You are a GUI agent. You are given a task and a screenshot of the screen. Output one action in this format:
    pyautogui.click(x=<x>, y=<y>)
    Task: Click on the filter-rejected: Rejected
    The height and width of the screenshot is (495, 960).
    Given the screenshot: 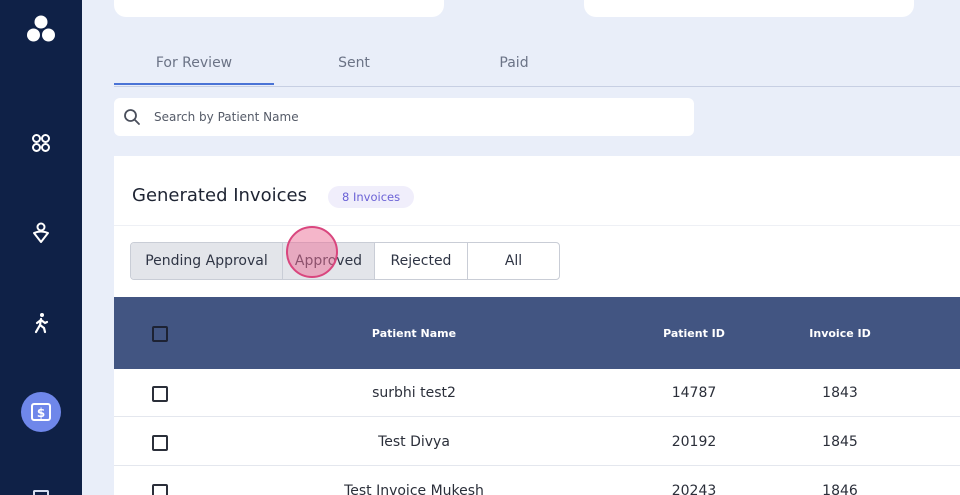 What is the action you would take?
    pyautogui.click(x=421, y=261)
    